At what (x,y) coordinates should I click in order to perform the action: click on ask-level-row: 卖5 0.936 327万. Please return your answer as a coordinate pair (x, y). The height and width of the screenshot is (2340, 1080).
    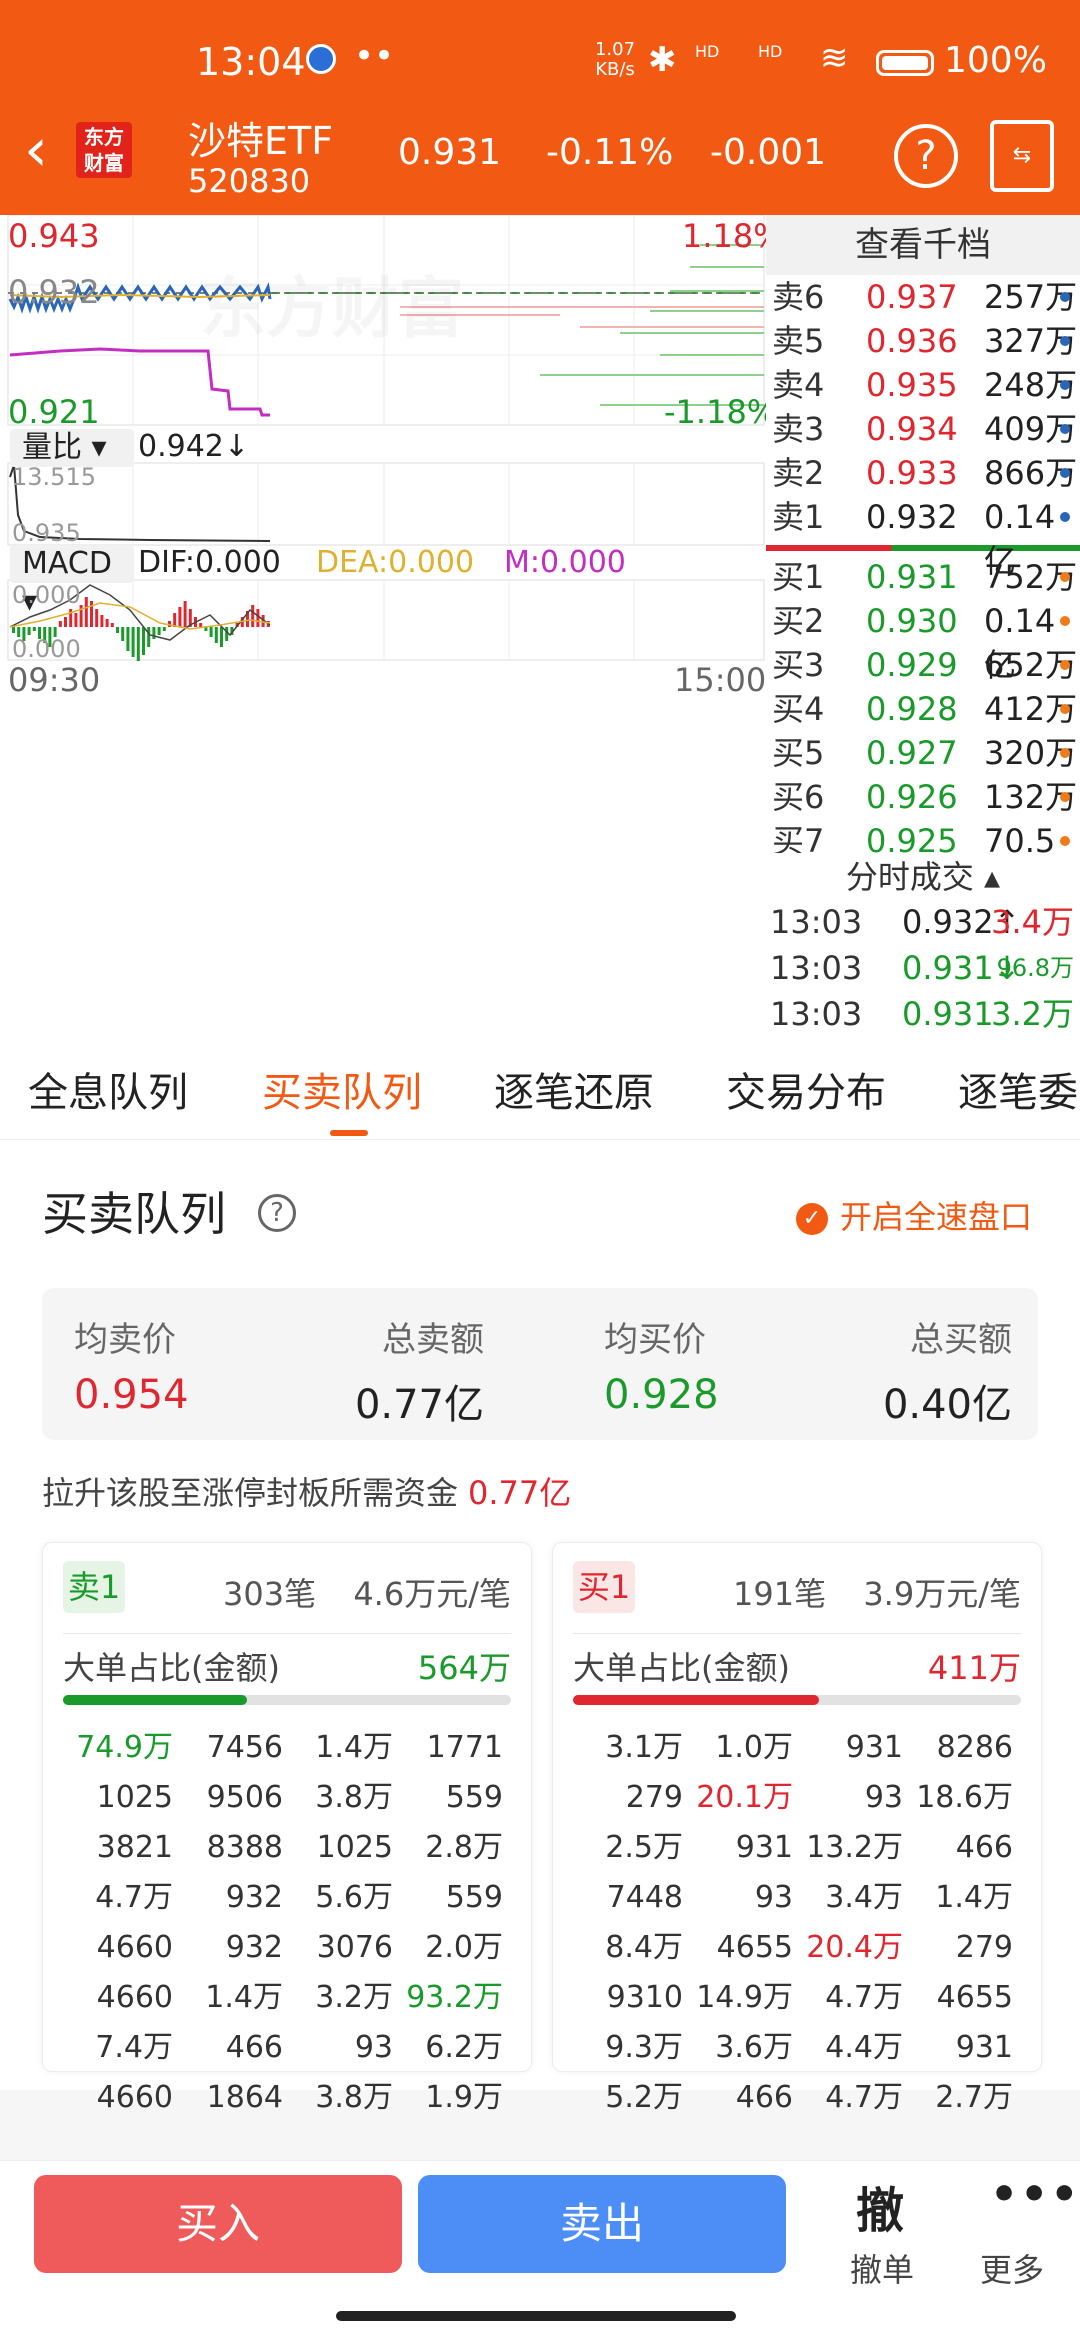
    Looking at the image, I should click on (923, 341).